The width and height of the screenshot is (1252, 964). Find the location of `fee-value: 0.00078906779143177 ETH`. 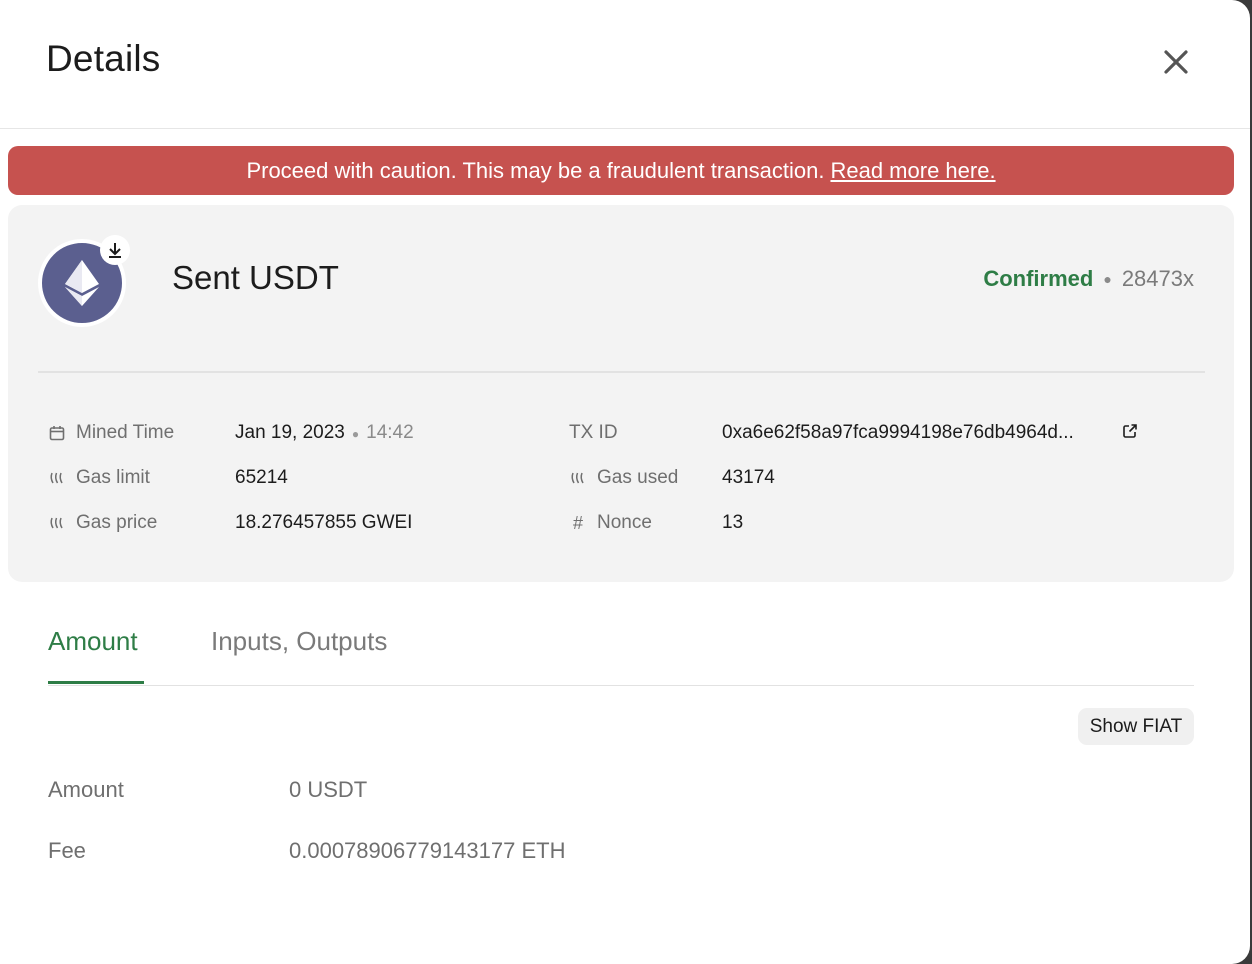

fee-value: 0.00078906779143177 ETH is located at coordinates (427, 850).